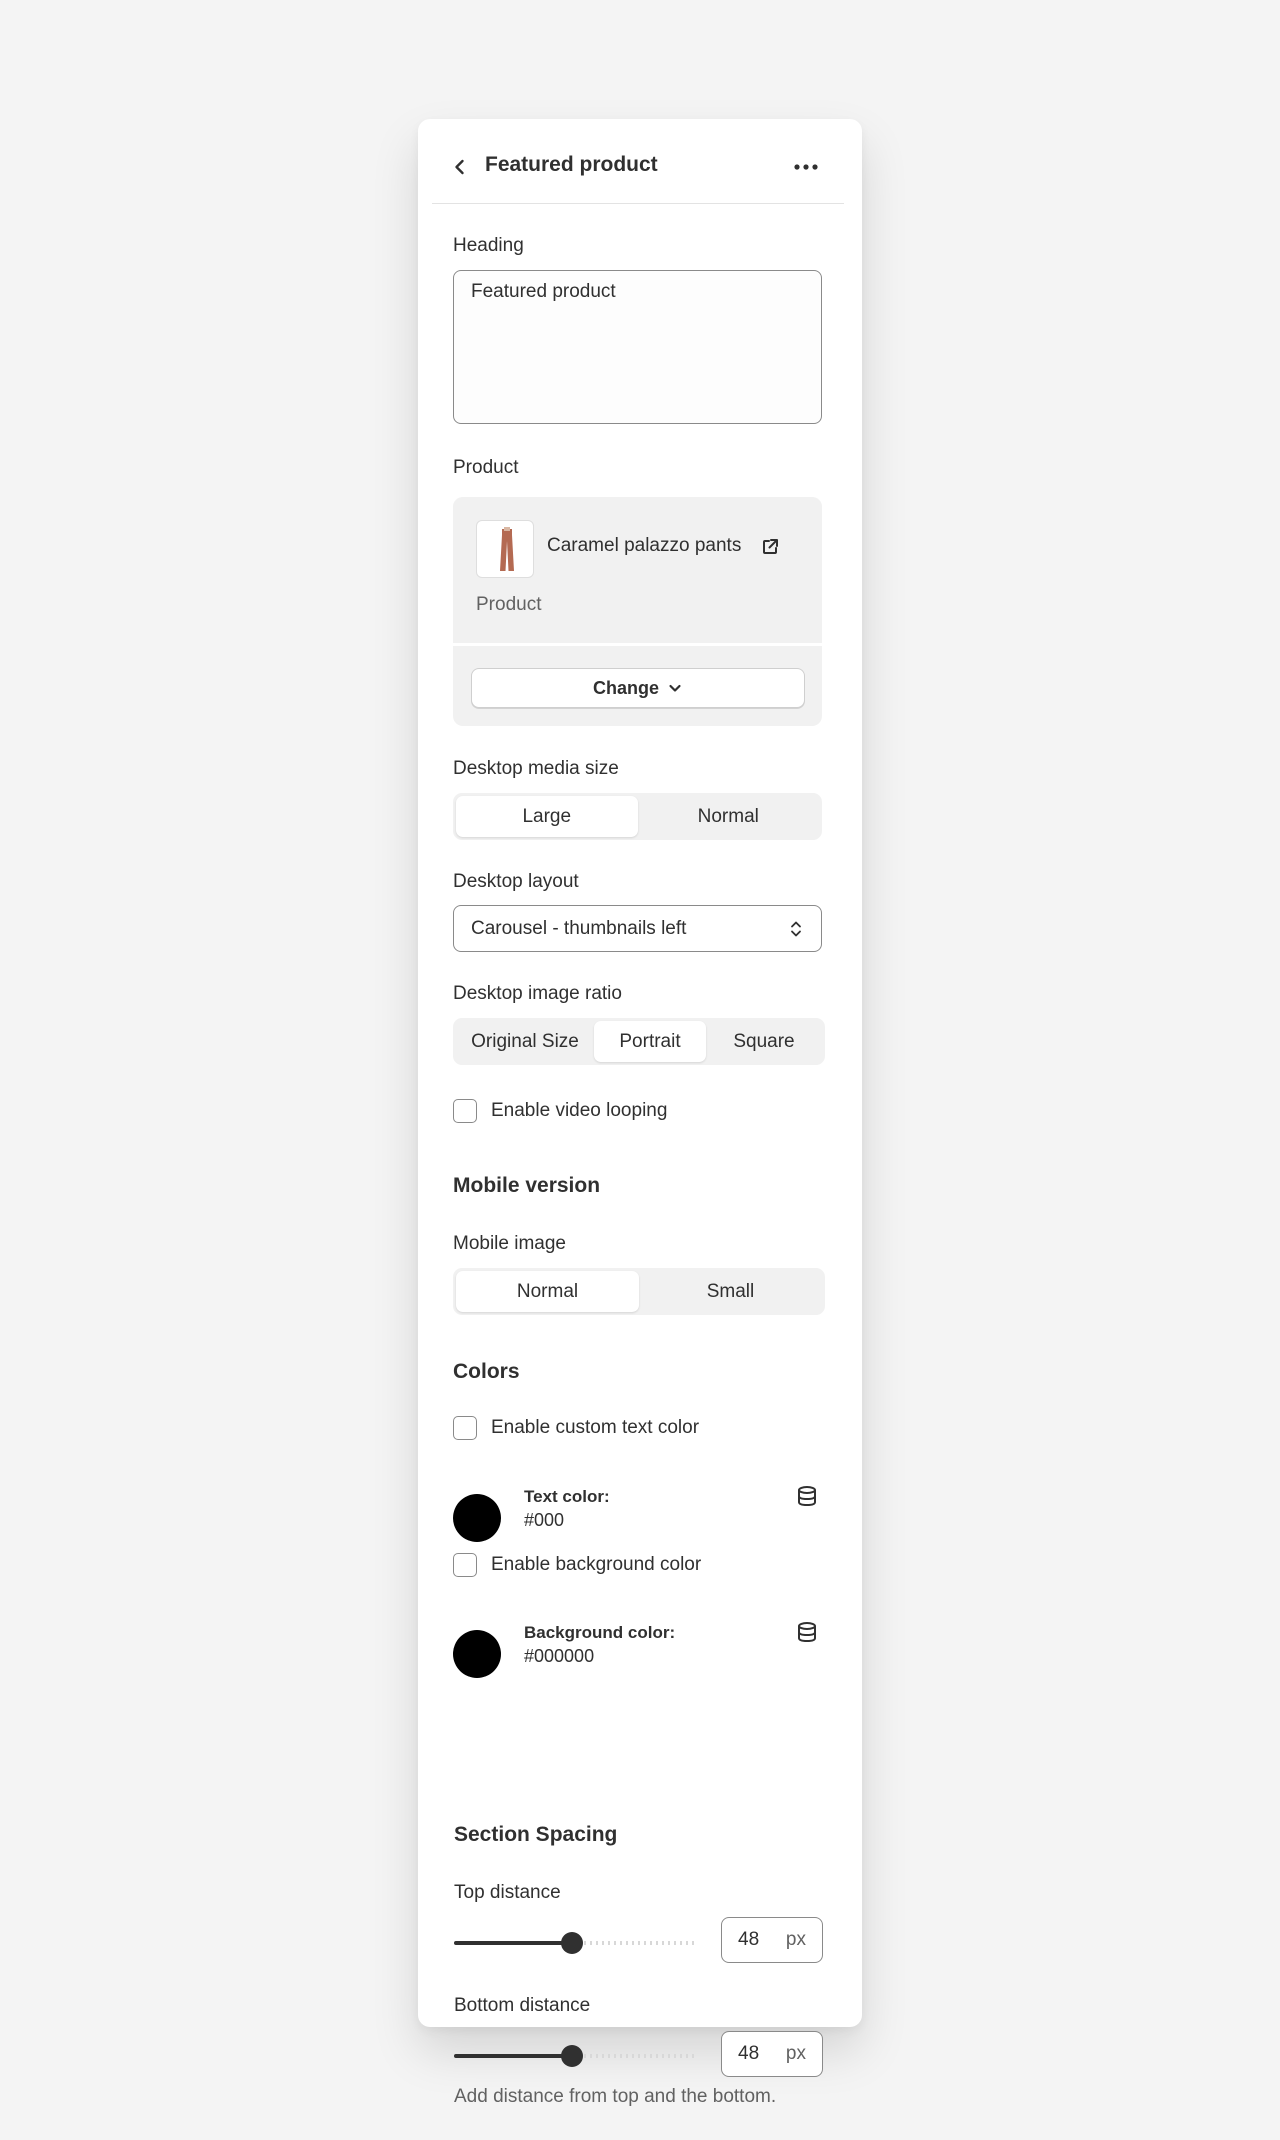 Image resolution: width=1280 pixels, height=2140 pixels. What do you see at coordinates (567, 1496) in the screenshot?
I see `text-color-label: Text color:` at bounding box center [567, 1496].